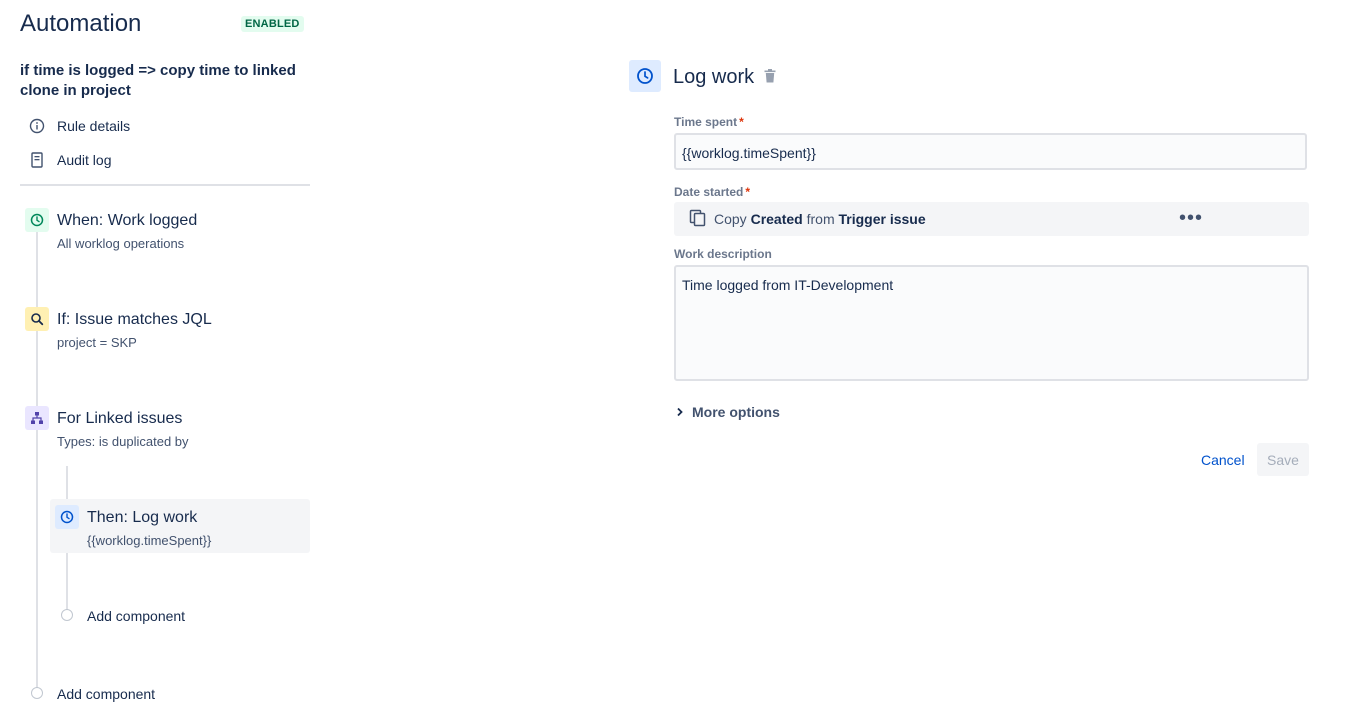  What do you see at coordinates (121, 243) in the screenshot?
I see `trigger-subtitle: All worklog operations` at bounding box center [121, 243].